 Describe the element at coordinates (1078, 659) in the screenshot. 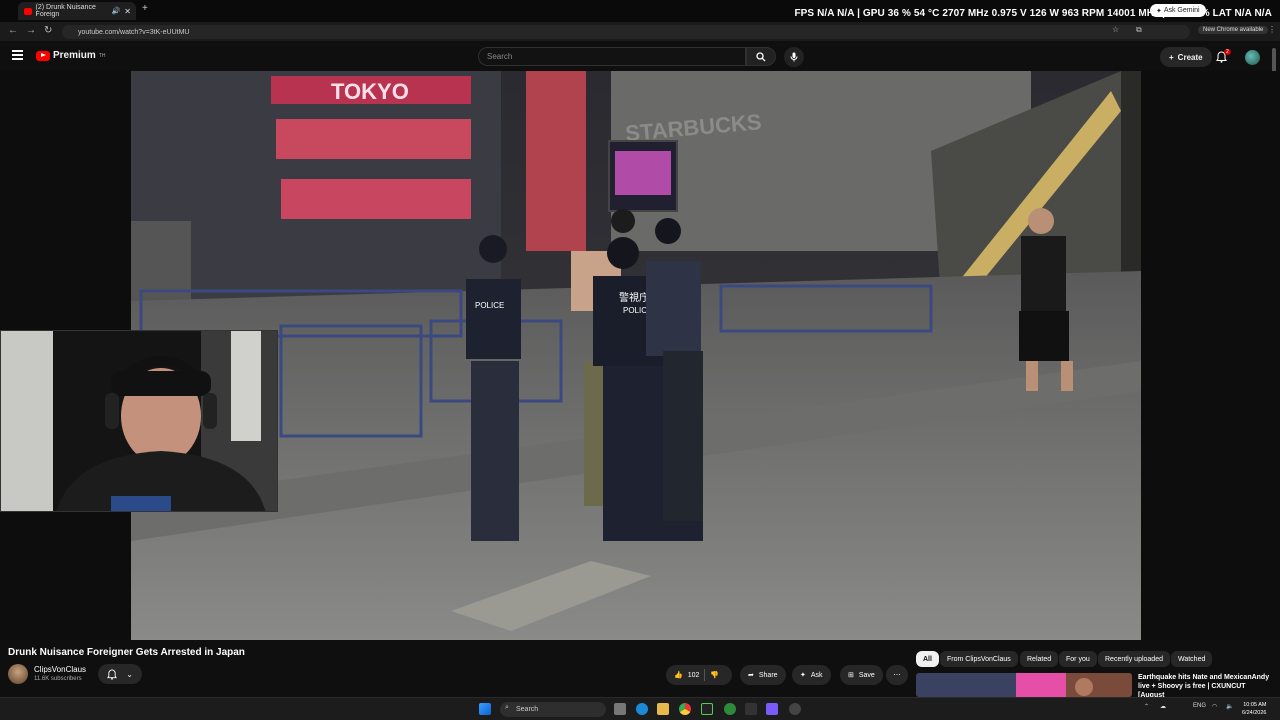

I see `chip-for-you: For you` at that location.